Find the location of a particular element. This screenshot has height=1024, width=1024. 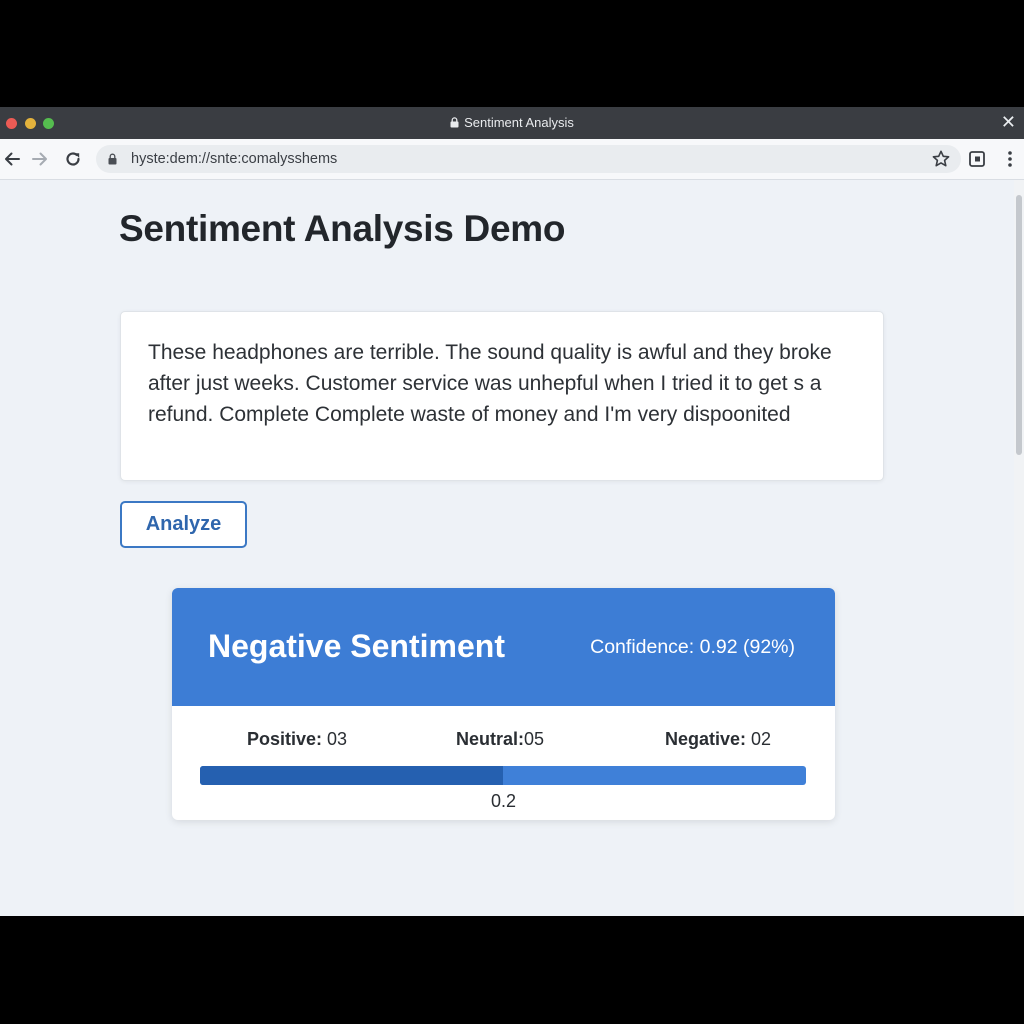

positive-score-value: 03 is located at coordinates (337, 739).